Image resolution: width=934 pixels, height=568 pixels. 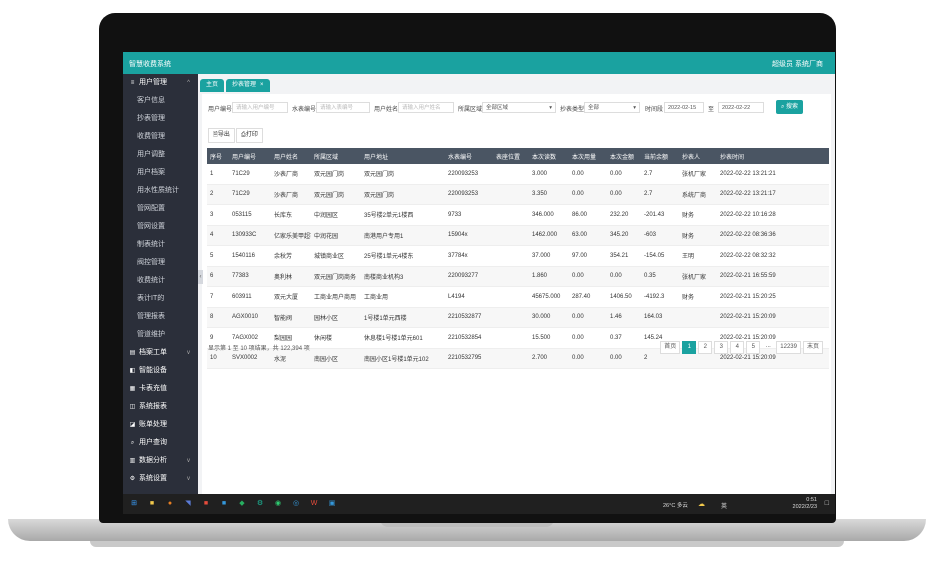 I want to click on ps-icon: ■, so click(x=224, y=504).